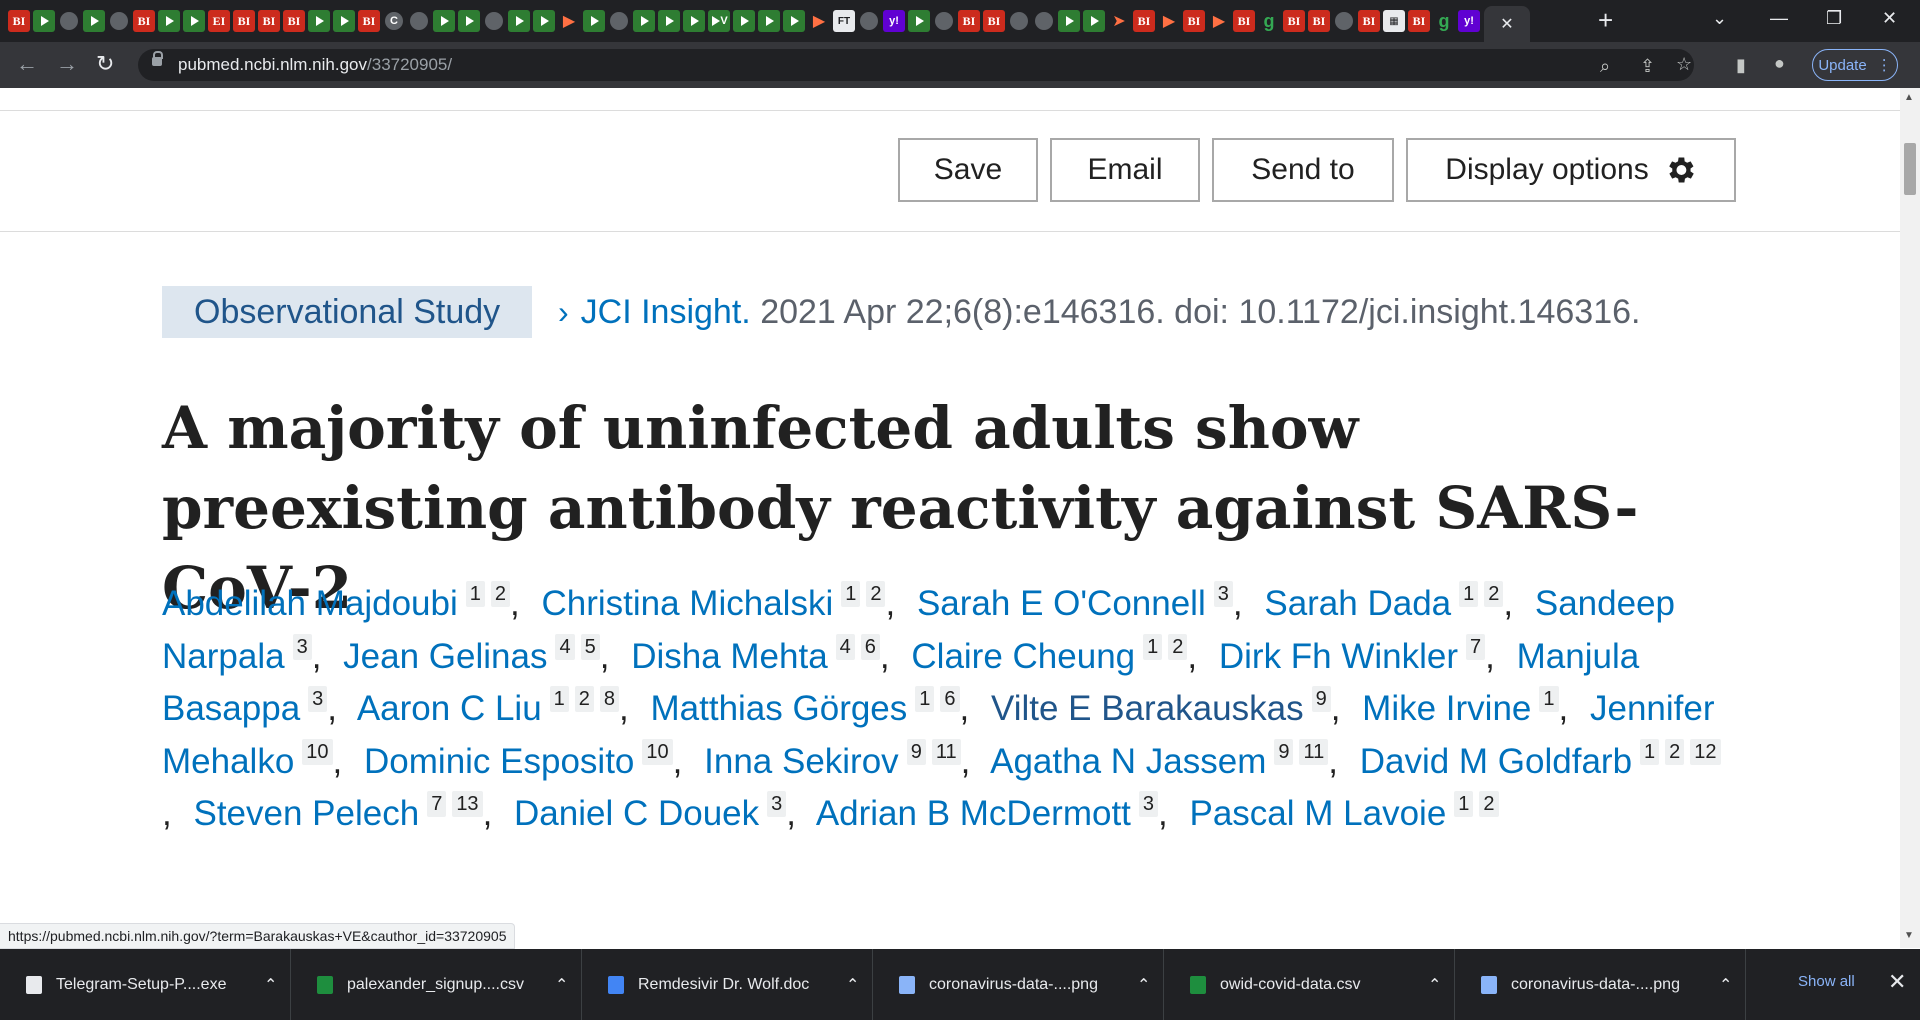 The width and height of the screenshot is (1920, 1020). What do you see at coordinates (1741, 65) in the screenshot?
I see `side-panel-icon: ▮` at bounding box center [1741, 65].